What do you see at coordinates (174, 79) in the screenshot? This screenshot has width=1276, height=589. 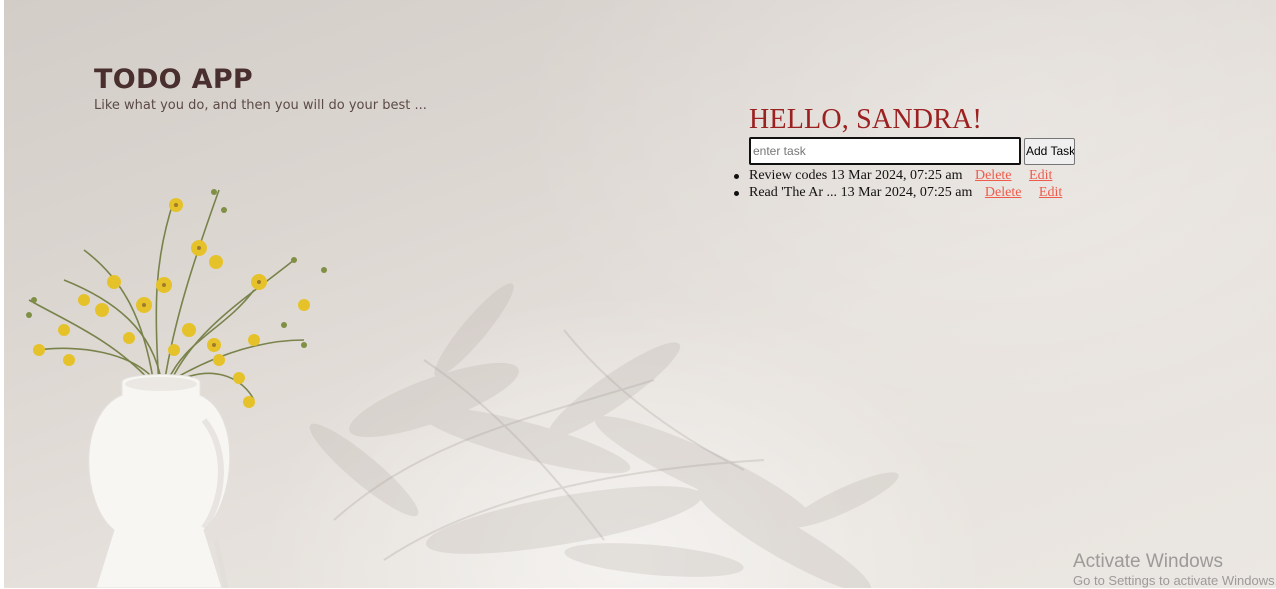 I see `app-title: TODO APP` at bounding box center [174, 79].